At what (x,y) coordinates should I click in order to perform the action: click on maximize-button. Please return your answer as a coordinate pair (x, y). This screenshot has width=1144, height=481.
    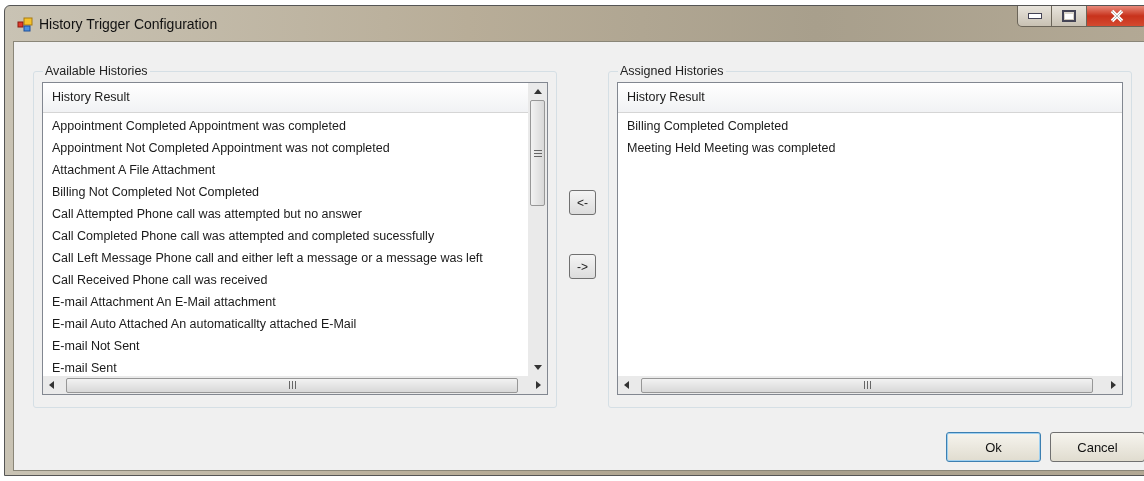
    Looking at the image, I should click on (1069, 16).